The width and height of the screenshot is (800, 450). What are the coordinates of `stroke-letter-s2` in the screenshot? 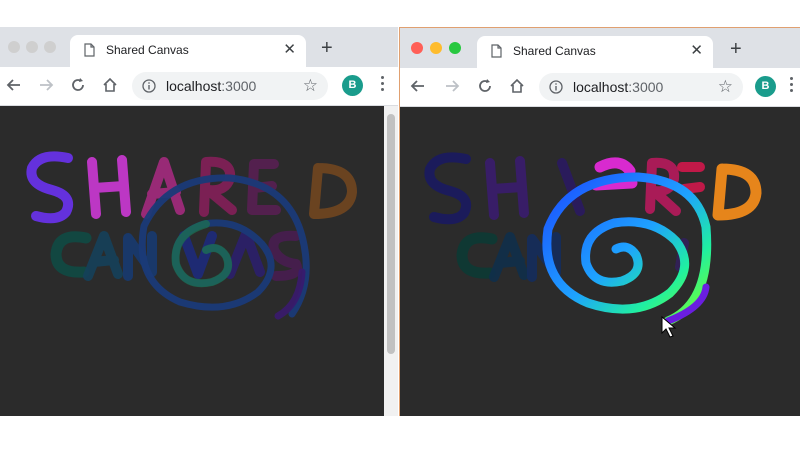 It's located at (285, 255).